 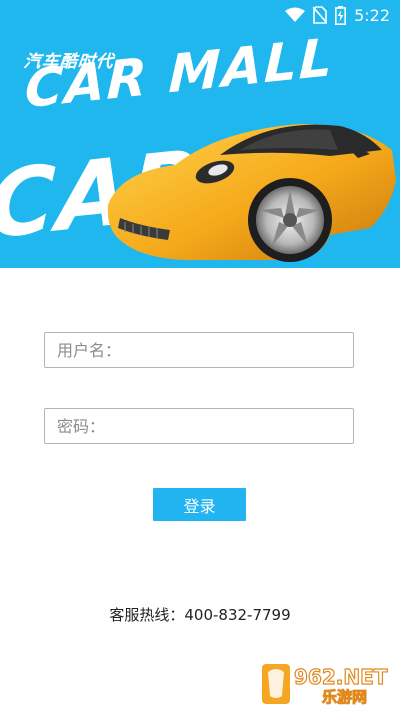 What do you see at coordinates (200, 615) in the screenshot?
I see `customer-service-hotline: 客服热线：400-832-7799` at bounding box center [200, 615].